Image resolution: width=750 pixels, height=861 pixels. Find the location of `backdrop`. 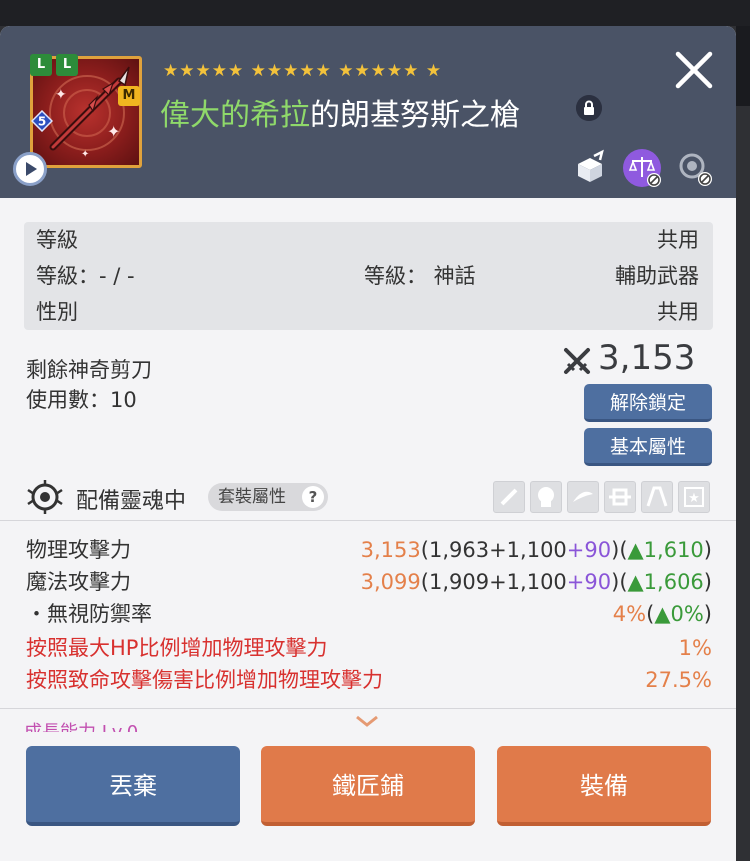

backdrop is located at coordinates (375, 13).